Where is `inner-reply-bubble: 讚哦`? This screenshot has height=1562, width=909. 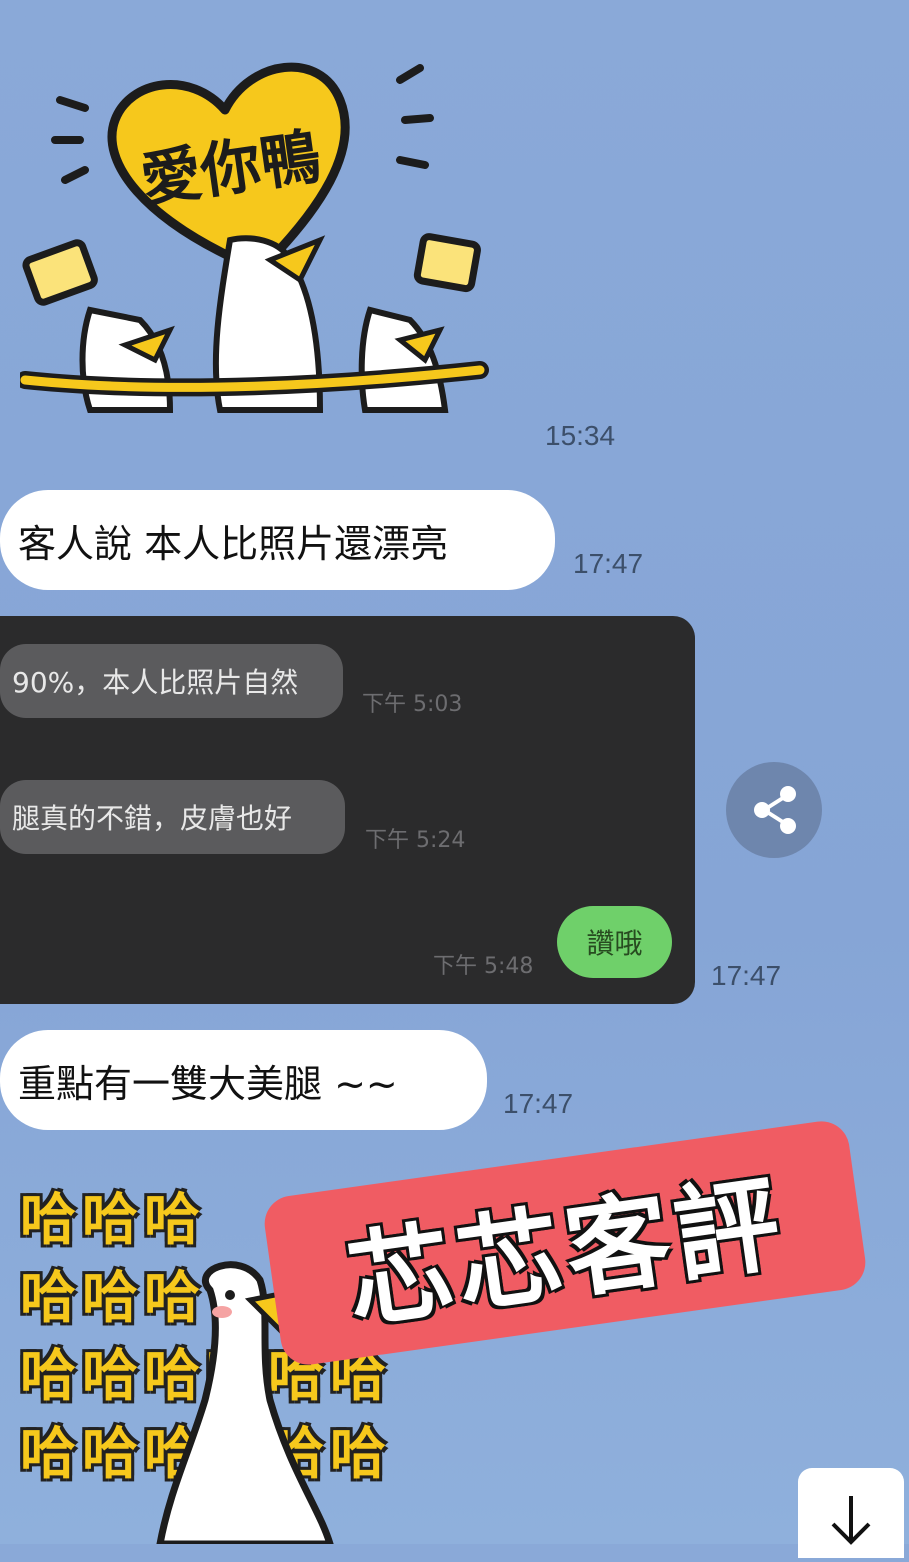 inner-reply-bubble: 讚哦 is located at coordinates (614, 942).